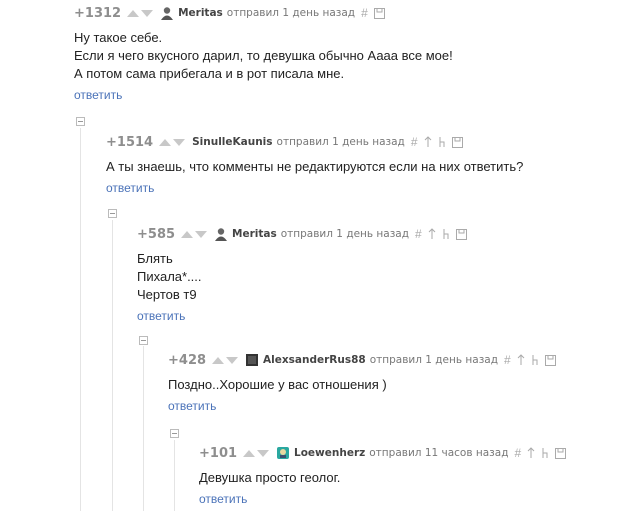 The width and height of the screenshot is (635, 511). What do you see at coordinates (277, 384) in the screenshot?
I see `comment-text-line: Поздно..Хорошие у вас отношения )` at bounding box center [277, 384].